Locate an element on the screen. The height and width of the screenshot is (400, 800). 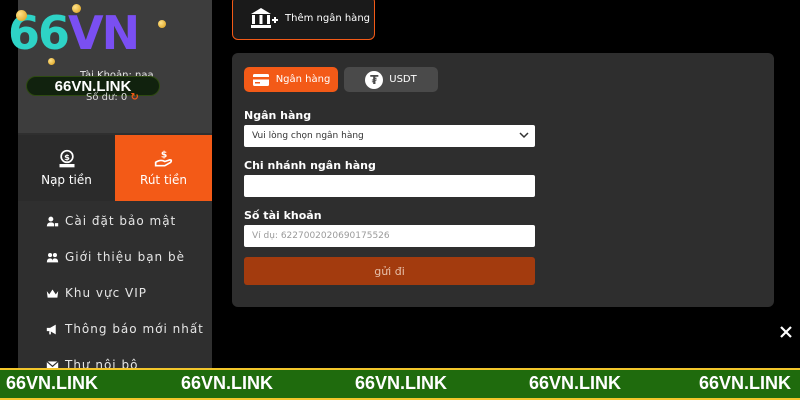
menu-item-announcements: Thông báo mới nhất is located at coordinates (115, 329).